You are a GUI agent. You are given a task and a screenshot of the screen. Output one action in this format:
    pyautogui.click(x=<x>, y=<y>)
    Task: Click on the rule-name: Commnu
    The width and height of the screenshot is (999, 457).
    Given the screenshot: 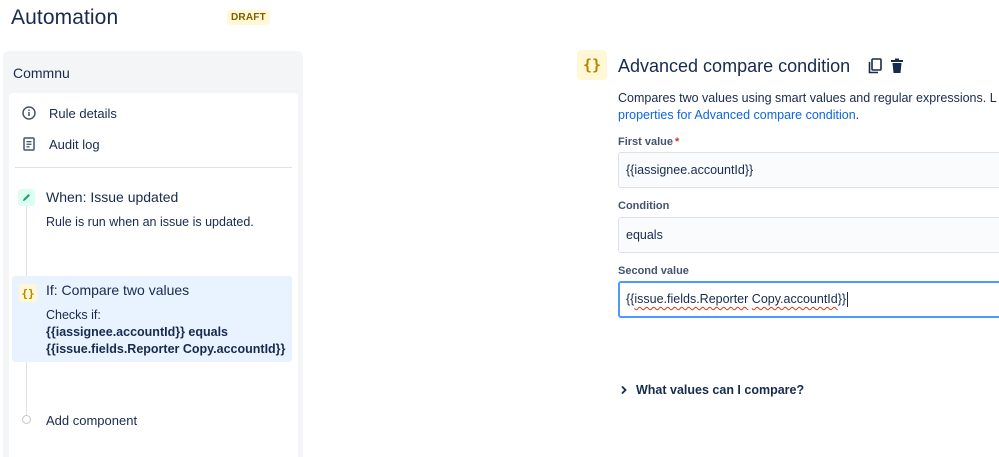 What is the action you would take?
    pyautogui.click(x=41, y=73)
    